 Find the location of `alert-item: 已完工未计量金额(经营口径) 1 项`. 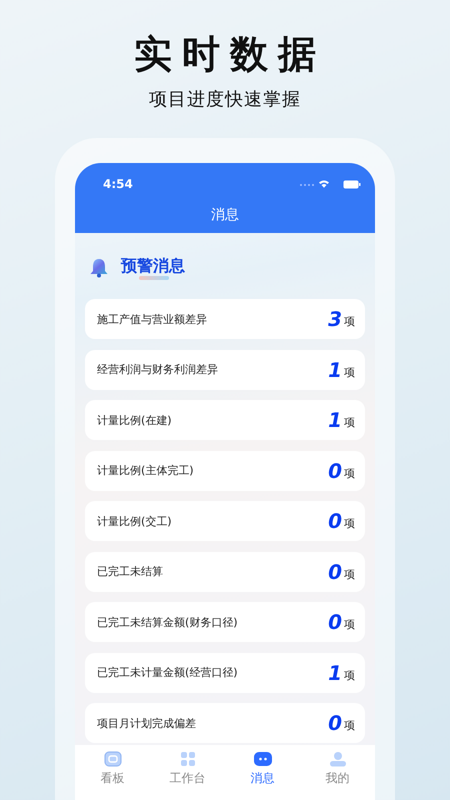

alert-item: 已完工未计量金额(经营口径) 1 项 is located at coordinates (225, 672).